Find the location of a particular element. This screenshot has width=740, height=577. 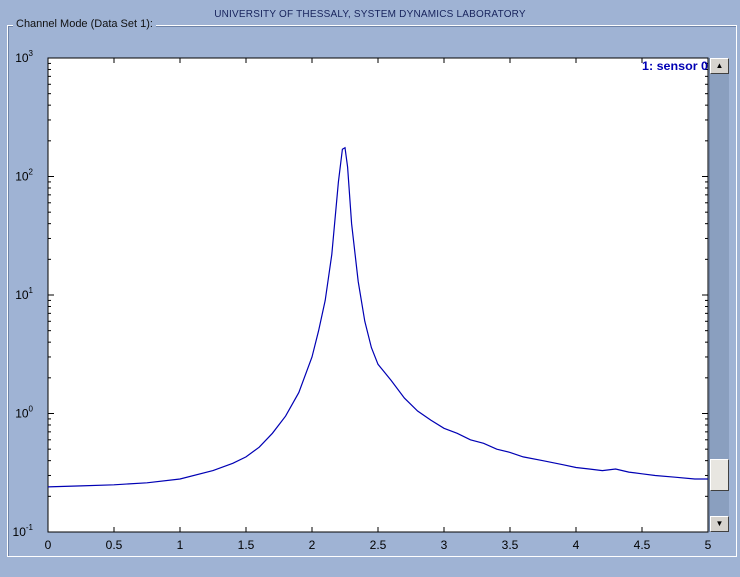

x-tick-label: 0.5 is located at coordinates (114, 545).